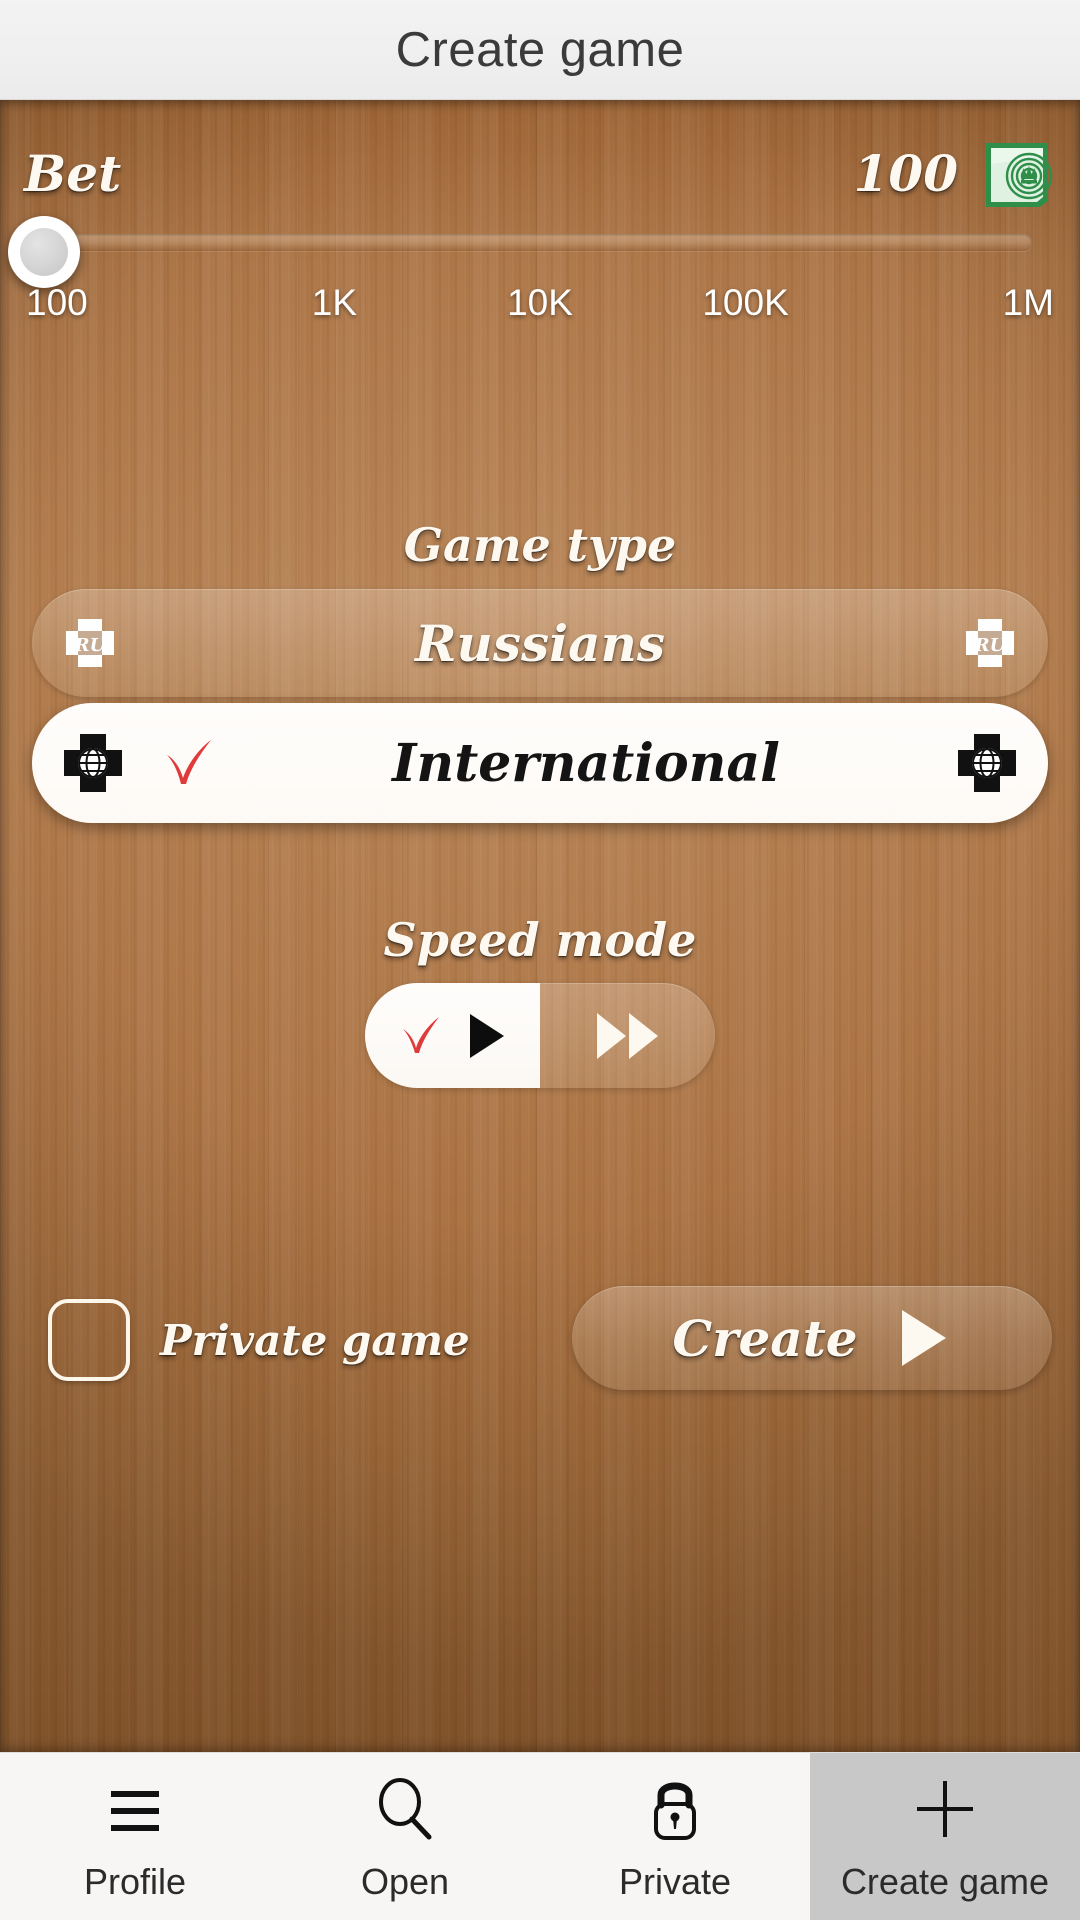 The height and width of the screenshot is (1920, 1080). Describe the element at coordinates (421, 1036) in the screenshot. I see `selected-checkmark-icon-speed` at that location.